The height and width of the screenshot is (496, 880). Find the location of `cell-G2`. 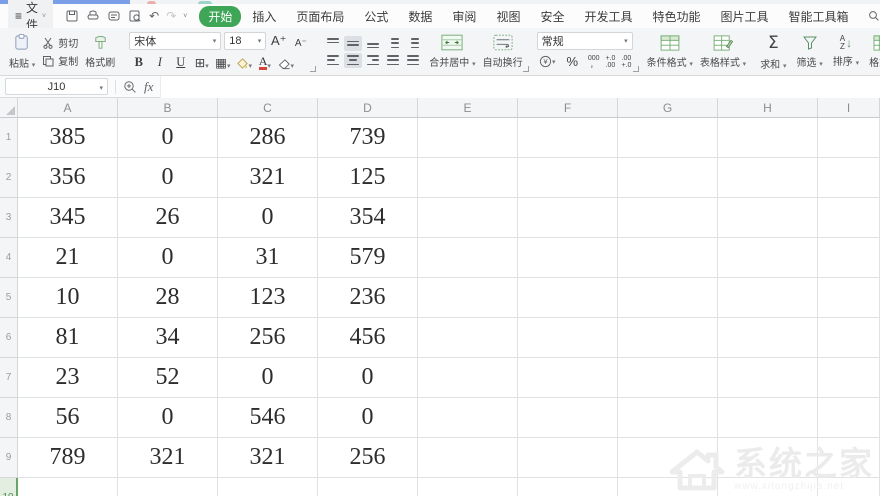

cell-G2 is located at coordinates (668, 178).